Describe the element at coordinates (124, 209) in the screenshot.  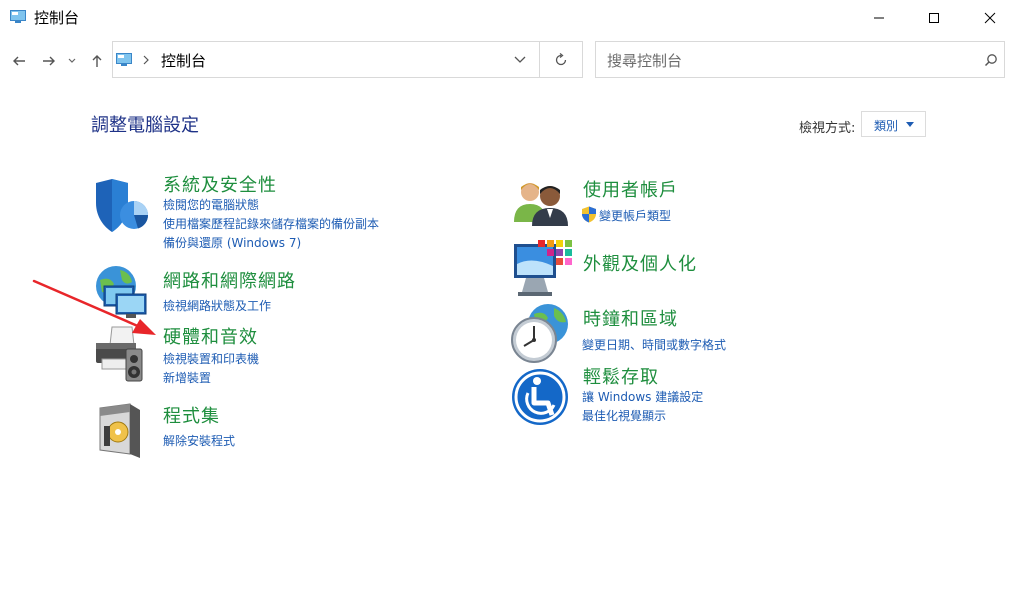
I see `shield-icon` at that location.